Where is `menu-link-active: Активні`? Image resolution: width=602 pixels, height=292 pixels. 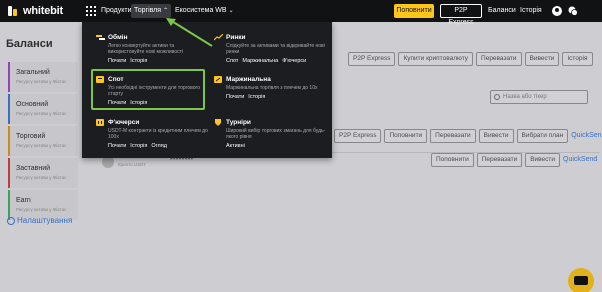
menu-link-active: Активні is located at coordinates (235, 146).